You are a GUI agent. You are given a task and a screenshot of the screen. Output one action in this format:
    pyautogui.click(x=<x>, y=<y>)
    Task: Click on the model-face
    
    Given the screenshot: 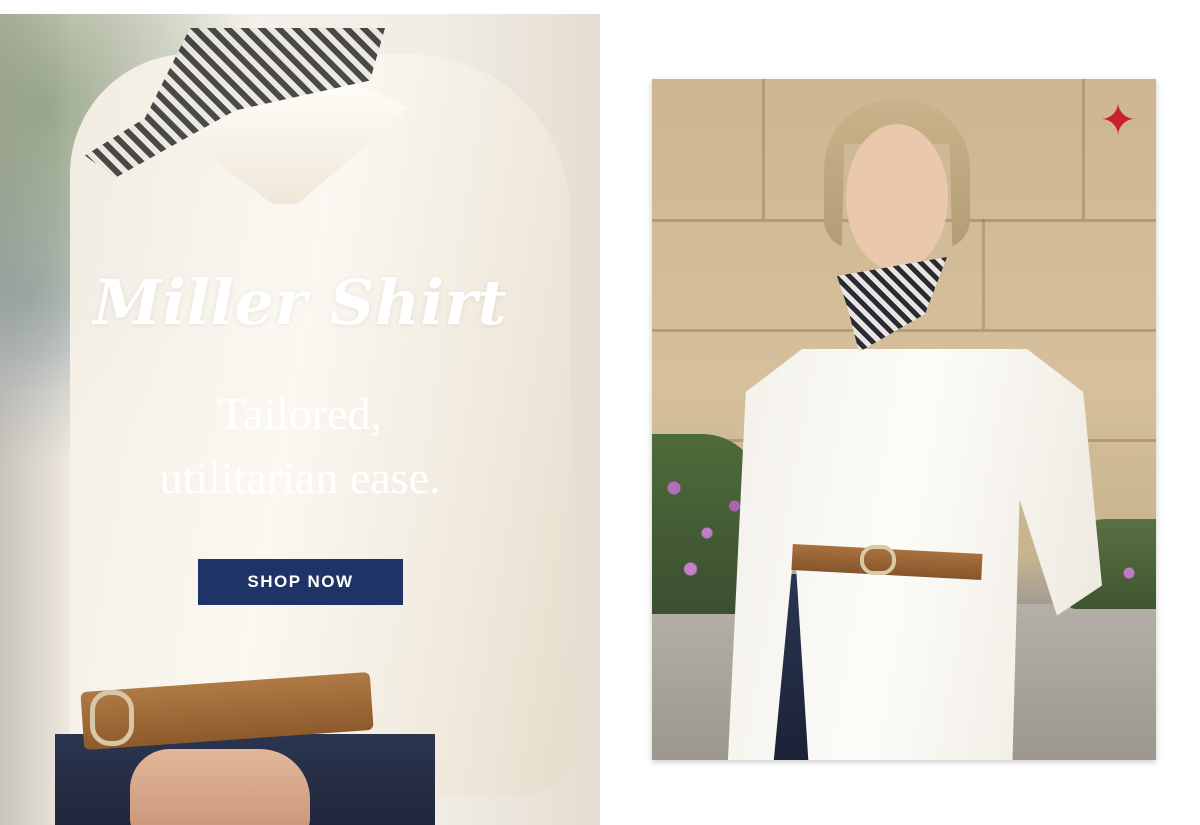 What is the action you would take?
    pyautogui.click(x=897, y=189)
    